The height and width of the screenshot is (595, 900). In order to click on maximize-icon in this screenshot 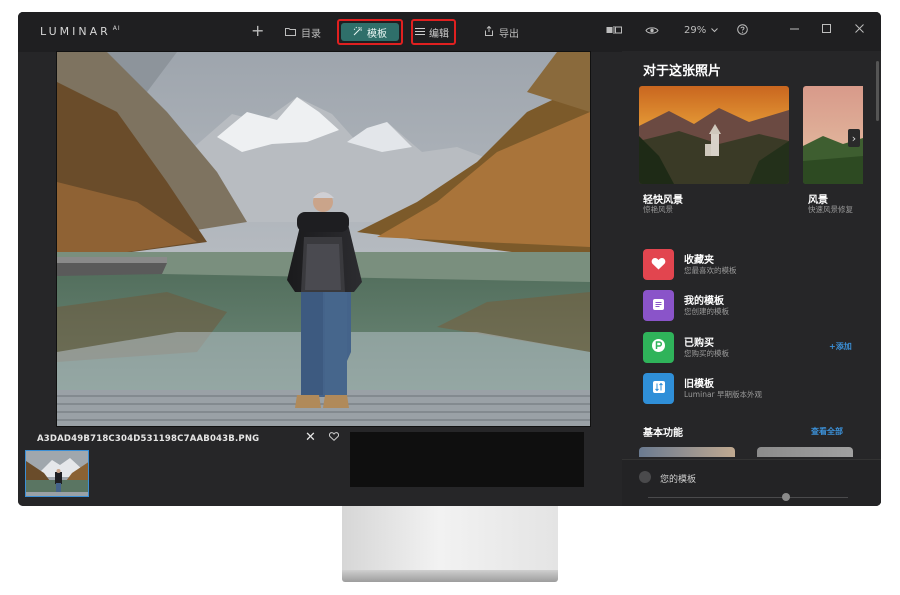, I will do `click(826, 29)`.